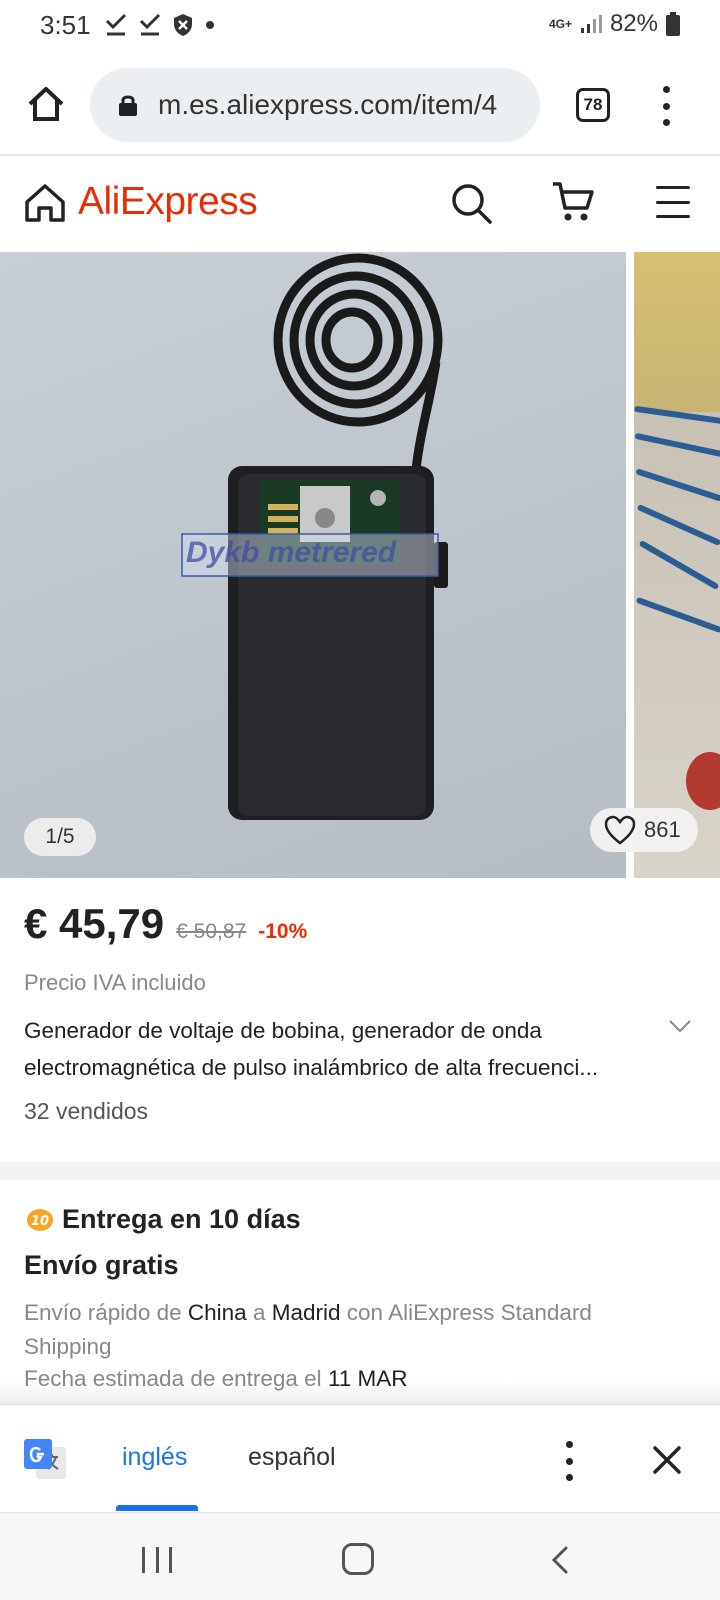  What do you see at coordinates (65, 25) in the screenshot?
I see `status-time: 3:51` at bounding box center [65, 25].